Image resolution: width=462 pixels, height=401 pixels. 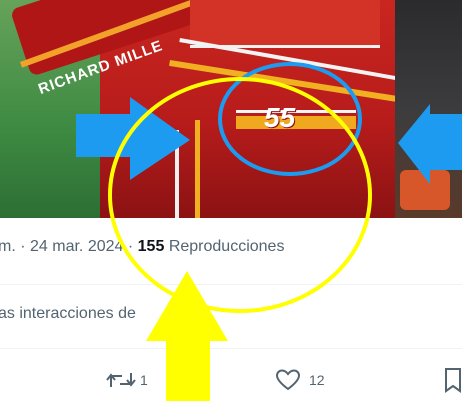 What do you see at coordinates (151, 246) in the screenshot?
I see `view-count: 155` at bounding box center [151, 246].